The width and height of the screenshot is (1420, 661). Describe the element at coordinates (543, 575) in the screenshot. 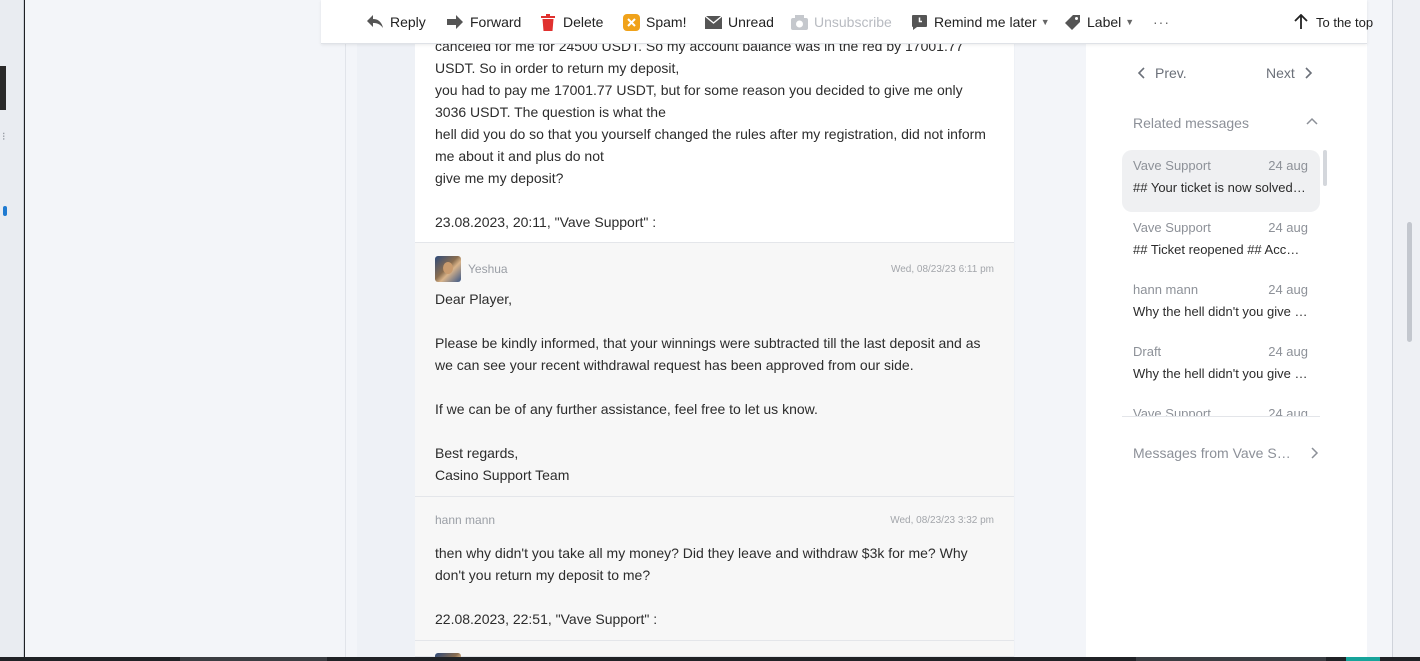

I see `message-line: don't you return my deposit to me?` at that location.